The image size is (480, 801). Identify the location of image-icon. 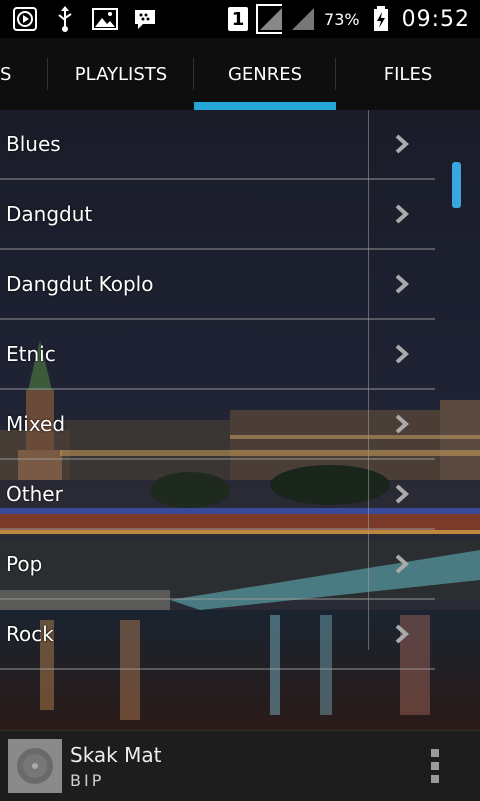
(105, 19).